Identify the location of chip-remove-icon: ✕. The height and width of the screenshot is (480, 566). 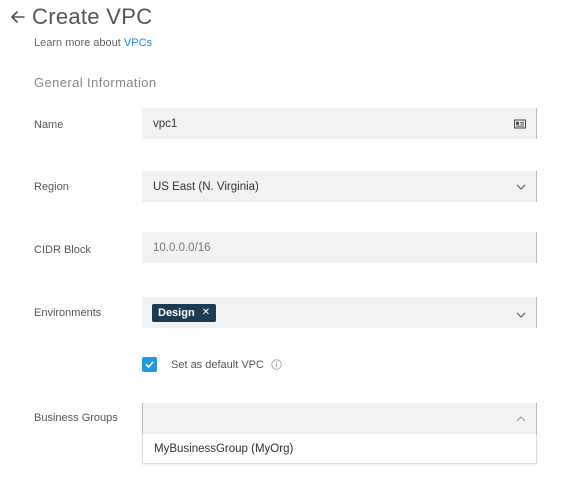
(206, 312).